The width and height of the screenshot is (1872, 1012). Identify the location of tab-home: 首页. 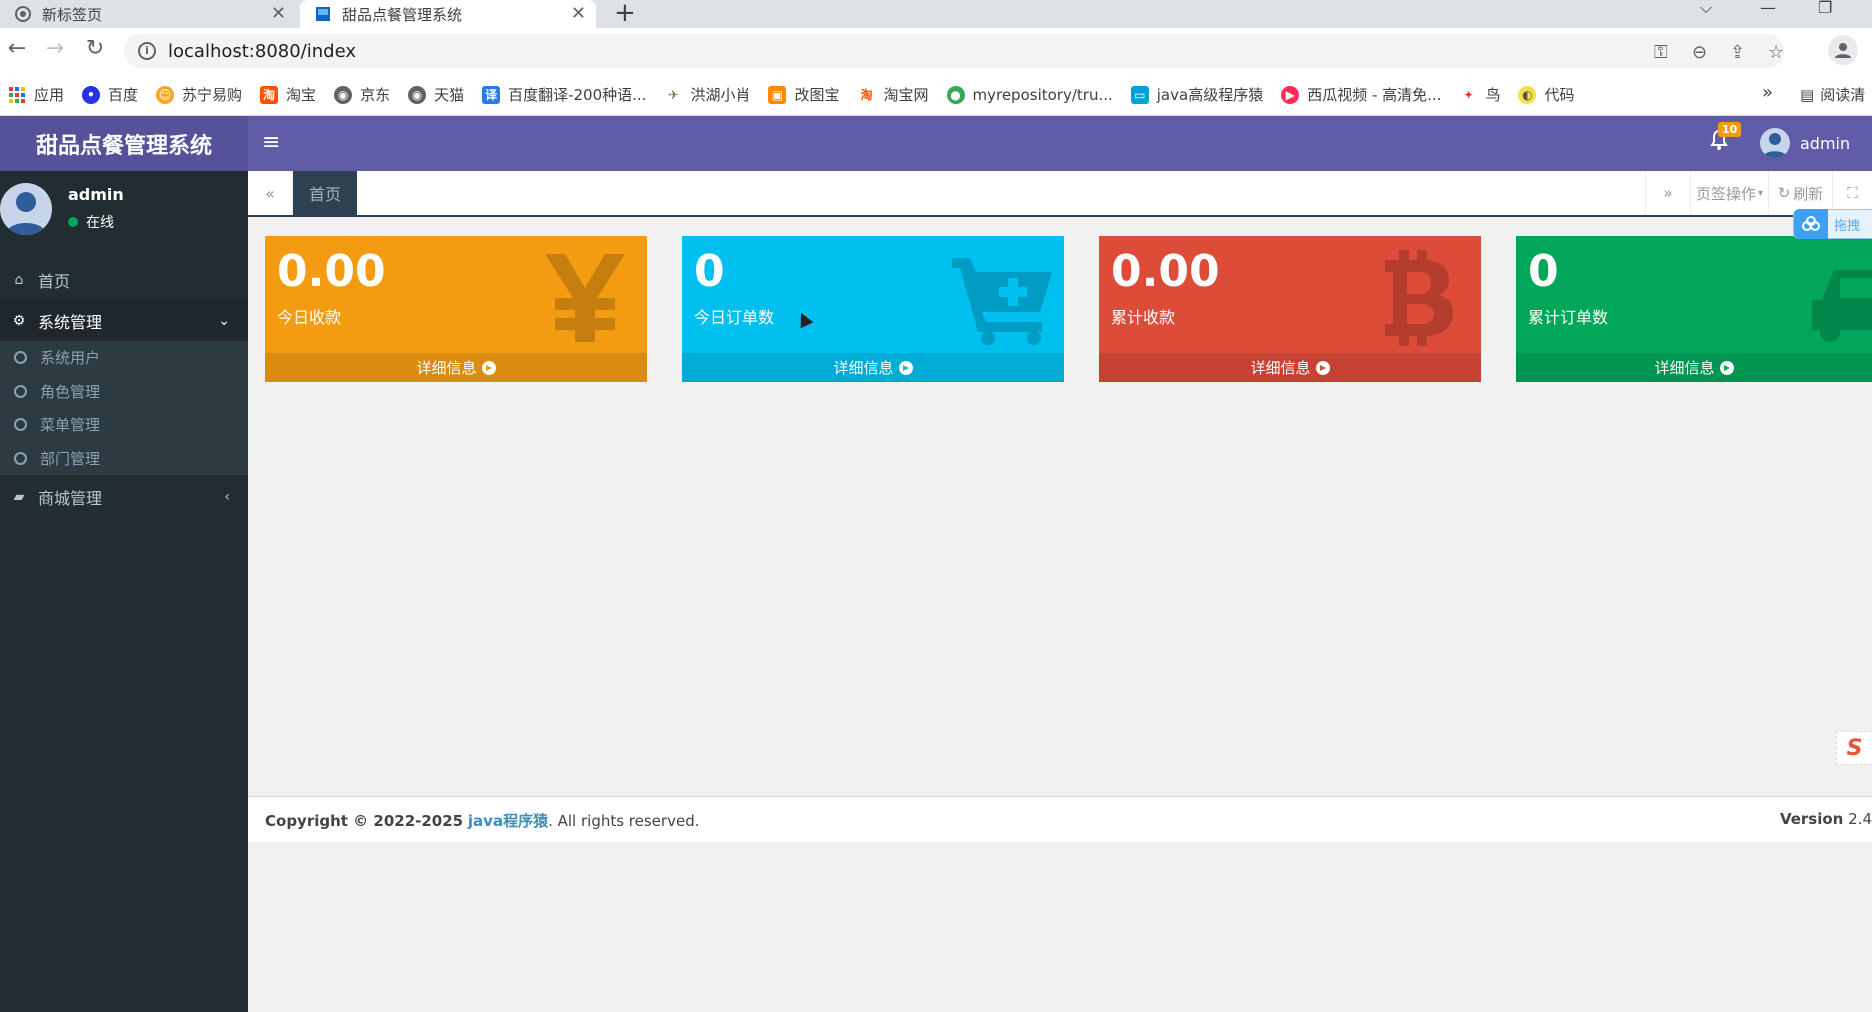
(325, 193).